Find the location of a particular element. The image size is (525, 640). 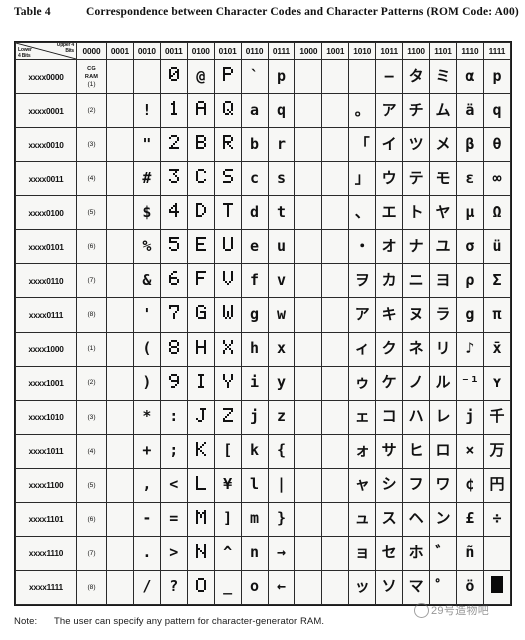

glyph-cell-0111-xxxx0100: t is located at coordinates (281, 213).